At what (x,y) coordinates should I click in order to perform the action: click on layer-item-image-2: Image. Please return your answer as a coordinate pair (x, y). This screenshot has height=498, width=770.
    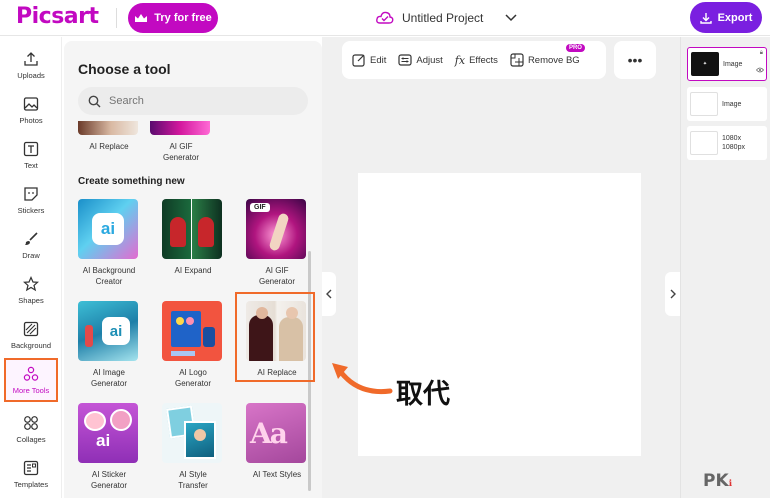
    Looking at the image, I should click on (727, 104).